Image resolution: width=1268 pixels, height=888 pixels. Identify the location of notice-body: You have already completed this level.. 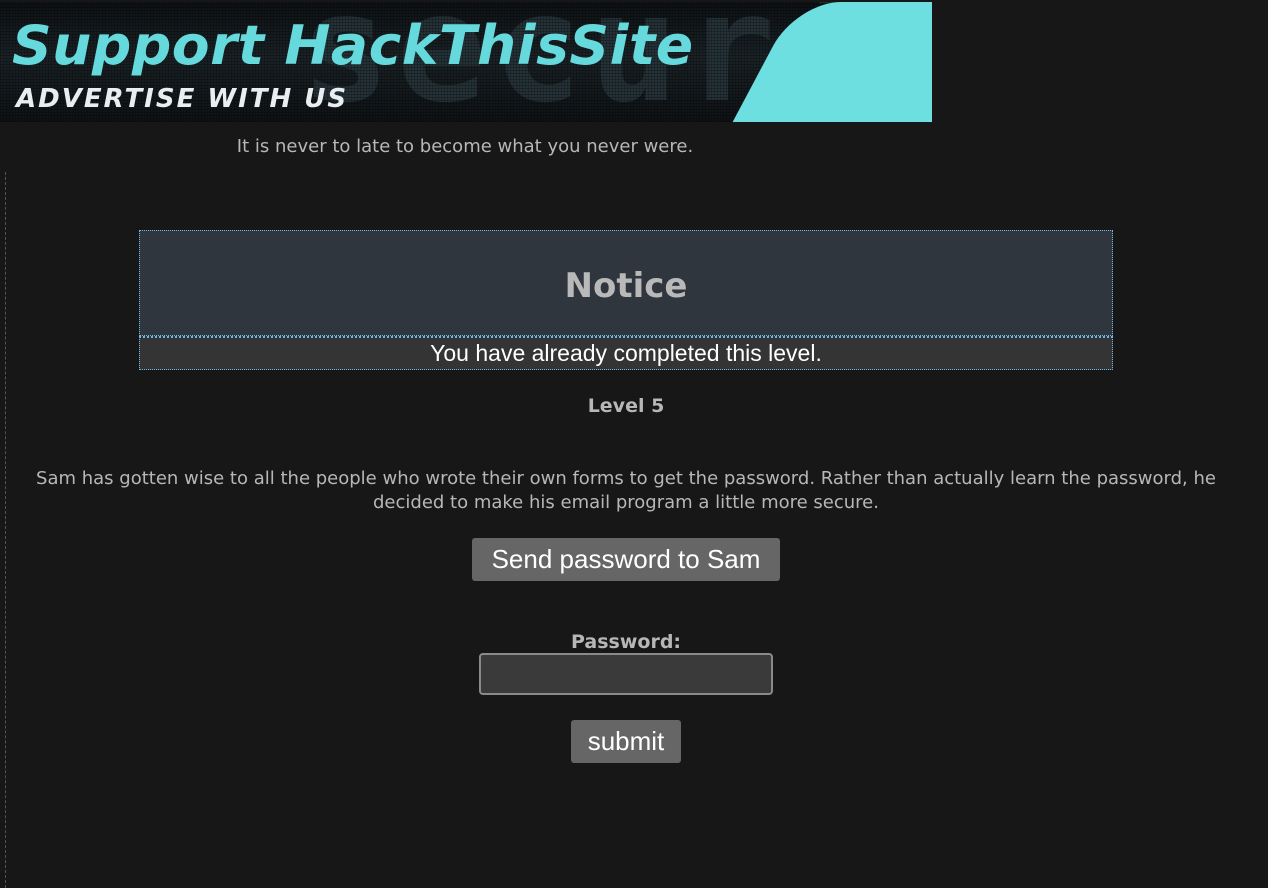
(626, 353).